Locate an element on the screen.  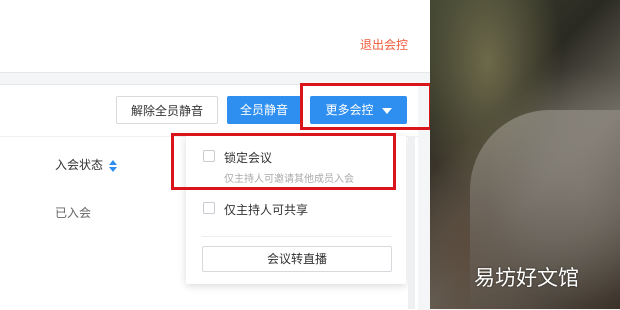
highlight-lock-meeting is located at coordinates (283, 161).